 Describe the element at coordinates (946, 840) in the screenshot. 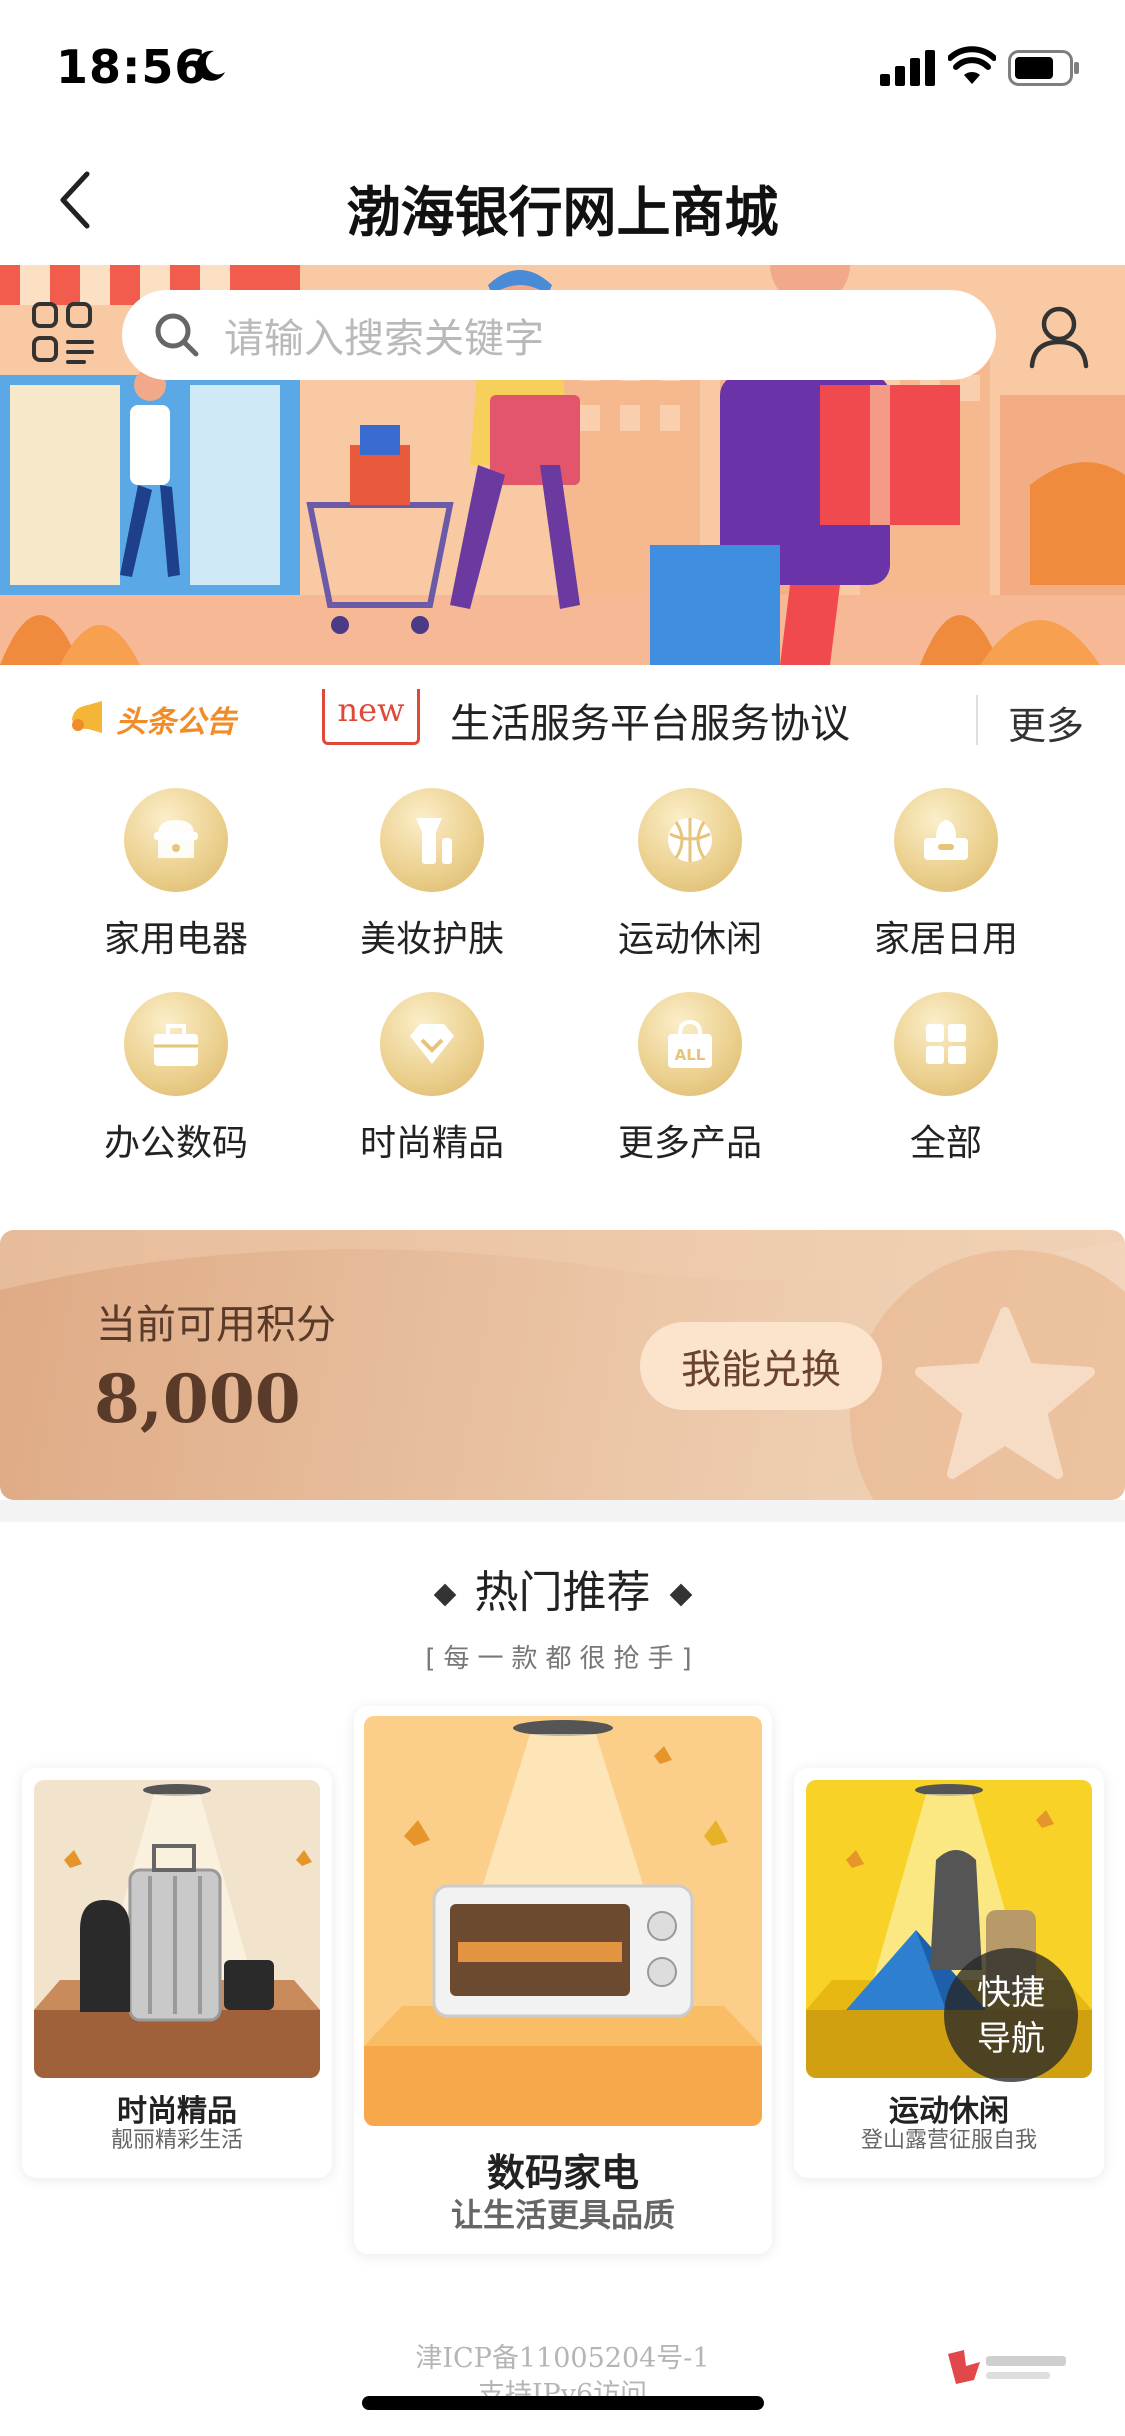

I see `tissue-icon` at that location.